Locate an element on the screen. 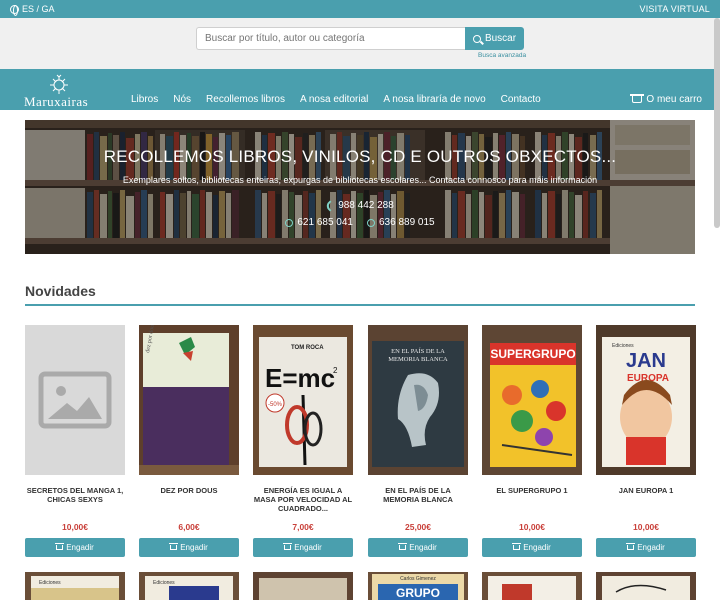 This screenshot has width=720, height=600. product-image: Ediciones JAN EUROPA is located at coordinates (646, 400).